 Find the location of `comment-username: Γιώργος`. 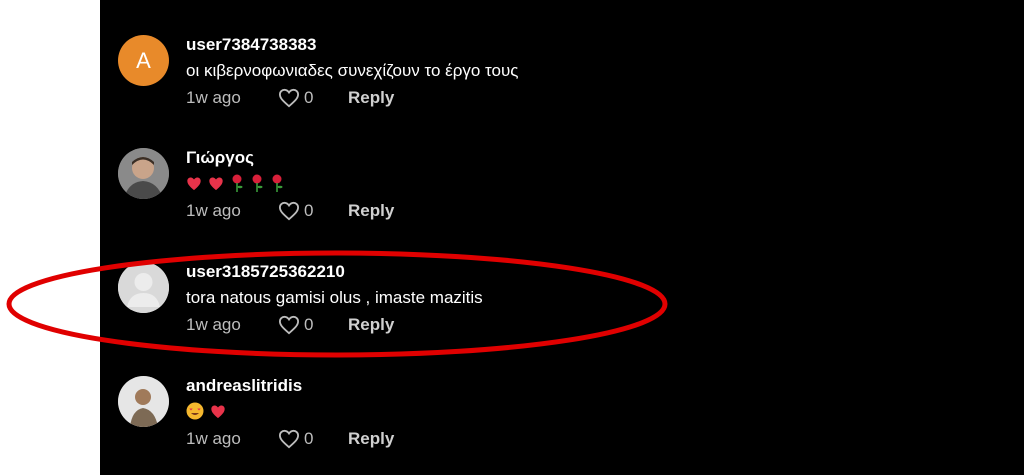

comment-username: Γιώργος is located at coordinates (220, 158).